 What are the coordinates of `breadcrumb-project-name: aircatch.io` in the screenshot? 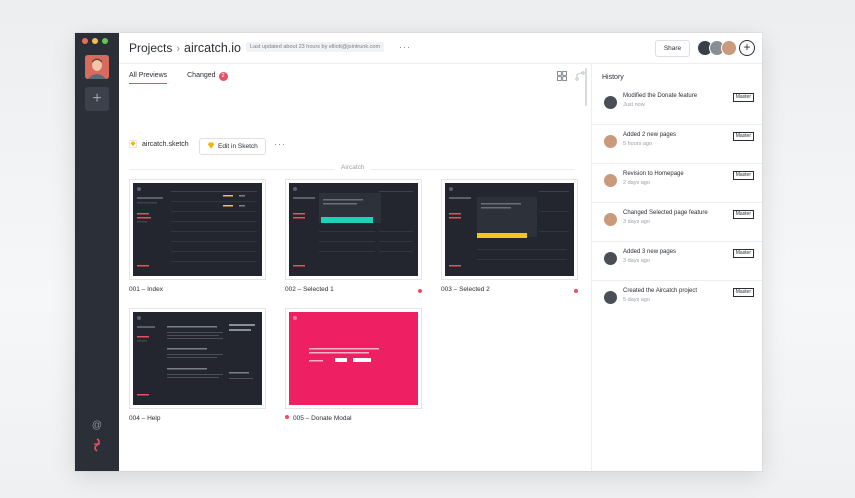 It's located at (212, 48).